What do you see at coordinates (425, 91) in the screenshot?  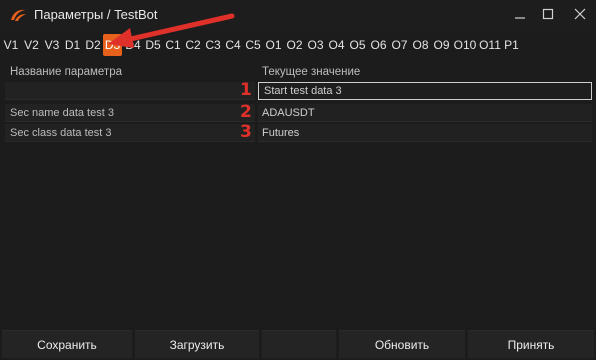 I see `parameter-value-input: Start test data 3` at bounding box center [425, 91].